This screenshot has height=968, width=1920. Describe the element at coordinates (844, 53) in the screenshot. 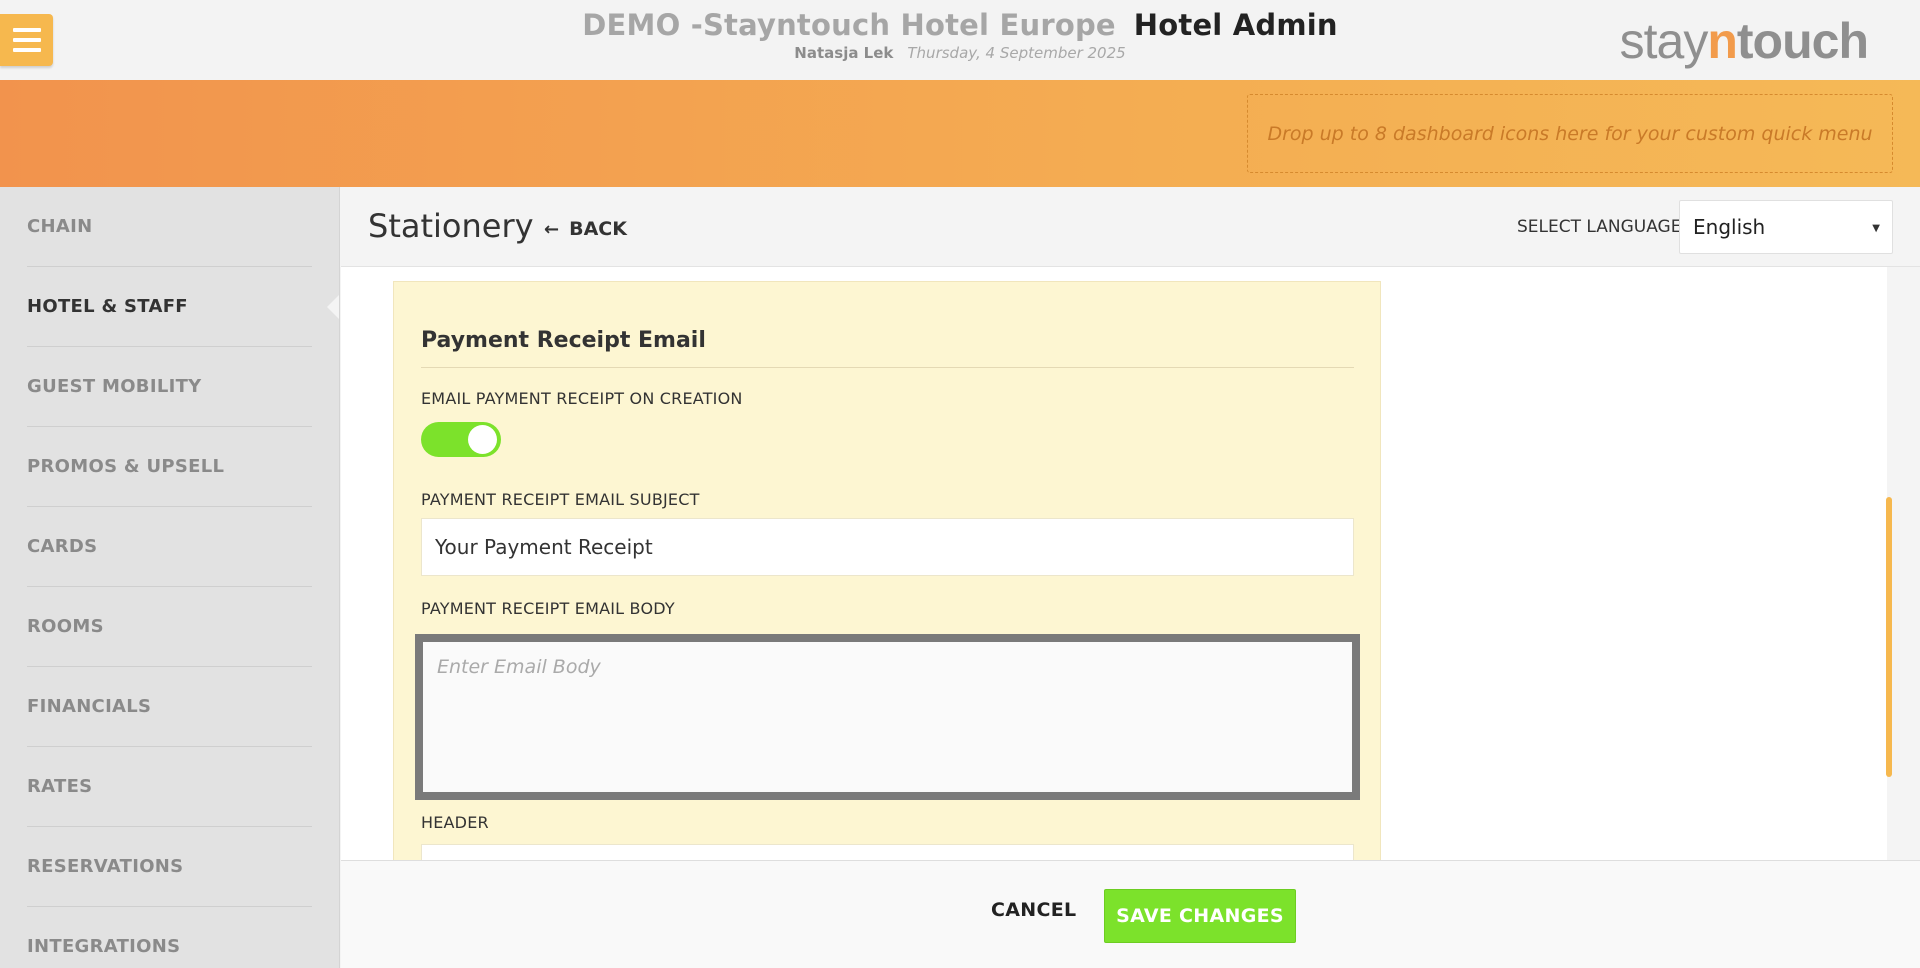

I see `user-name: Natasja Lek` at that location.